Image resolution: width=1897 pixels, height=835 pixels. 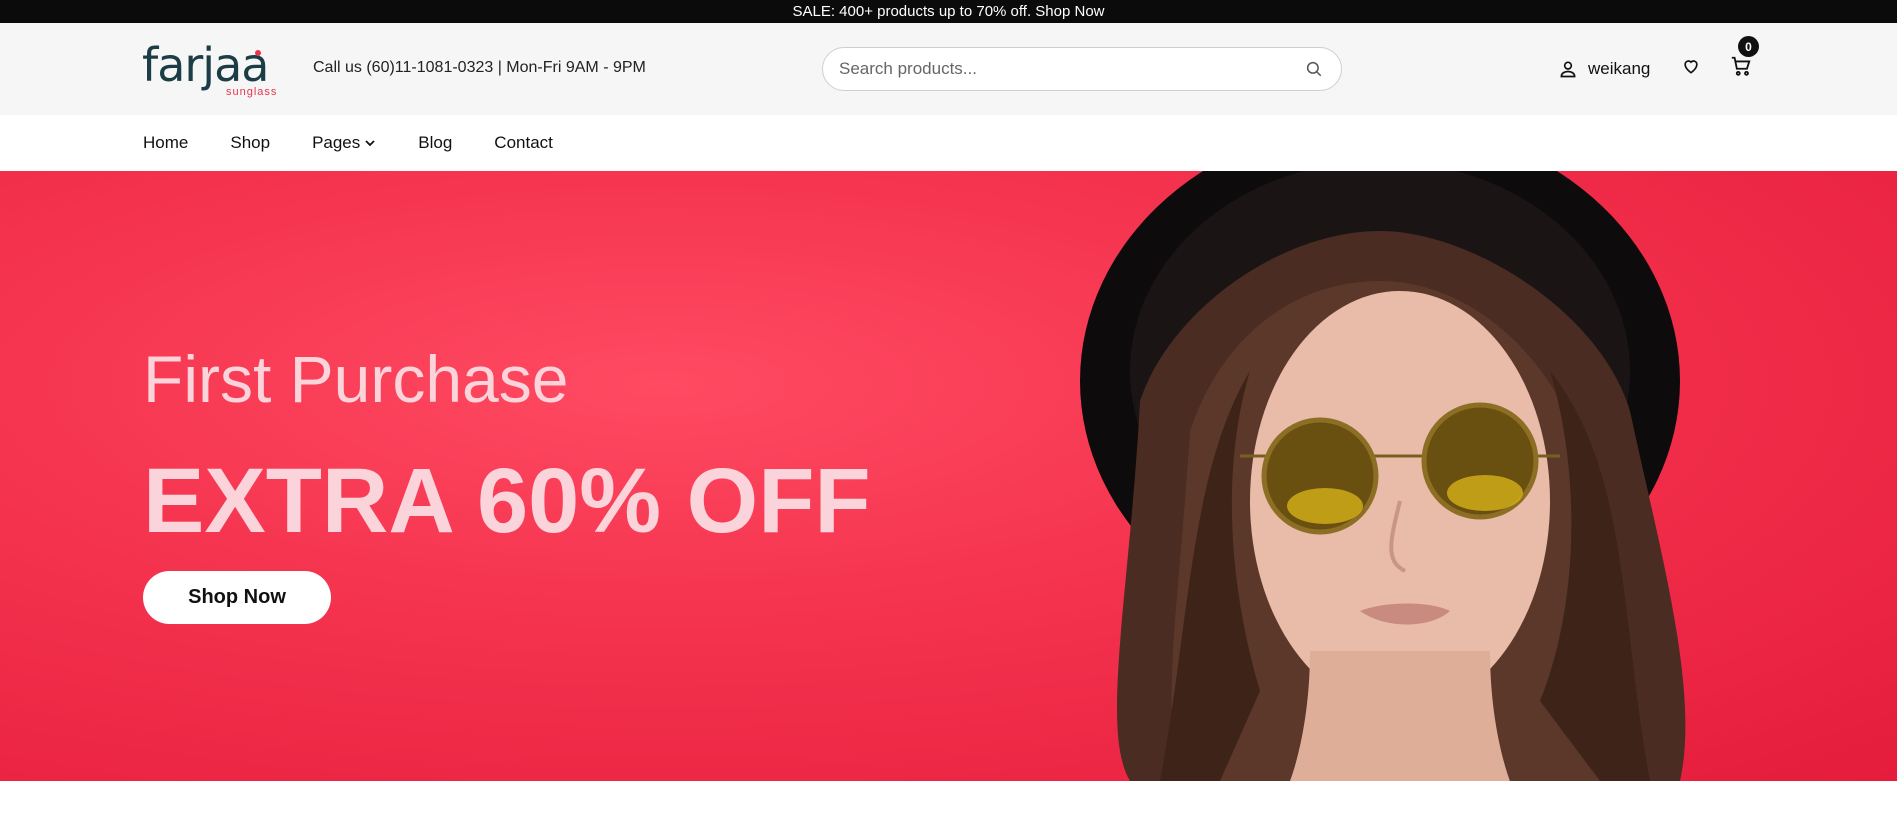 What do you see at coordinates (1619, 68) in the screenshot?
I see `username-label: weikang` at bounding box center [1619, 68].